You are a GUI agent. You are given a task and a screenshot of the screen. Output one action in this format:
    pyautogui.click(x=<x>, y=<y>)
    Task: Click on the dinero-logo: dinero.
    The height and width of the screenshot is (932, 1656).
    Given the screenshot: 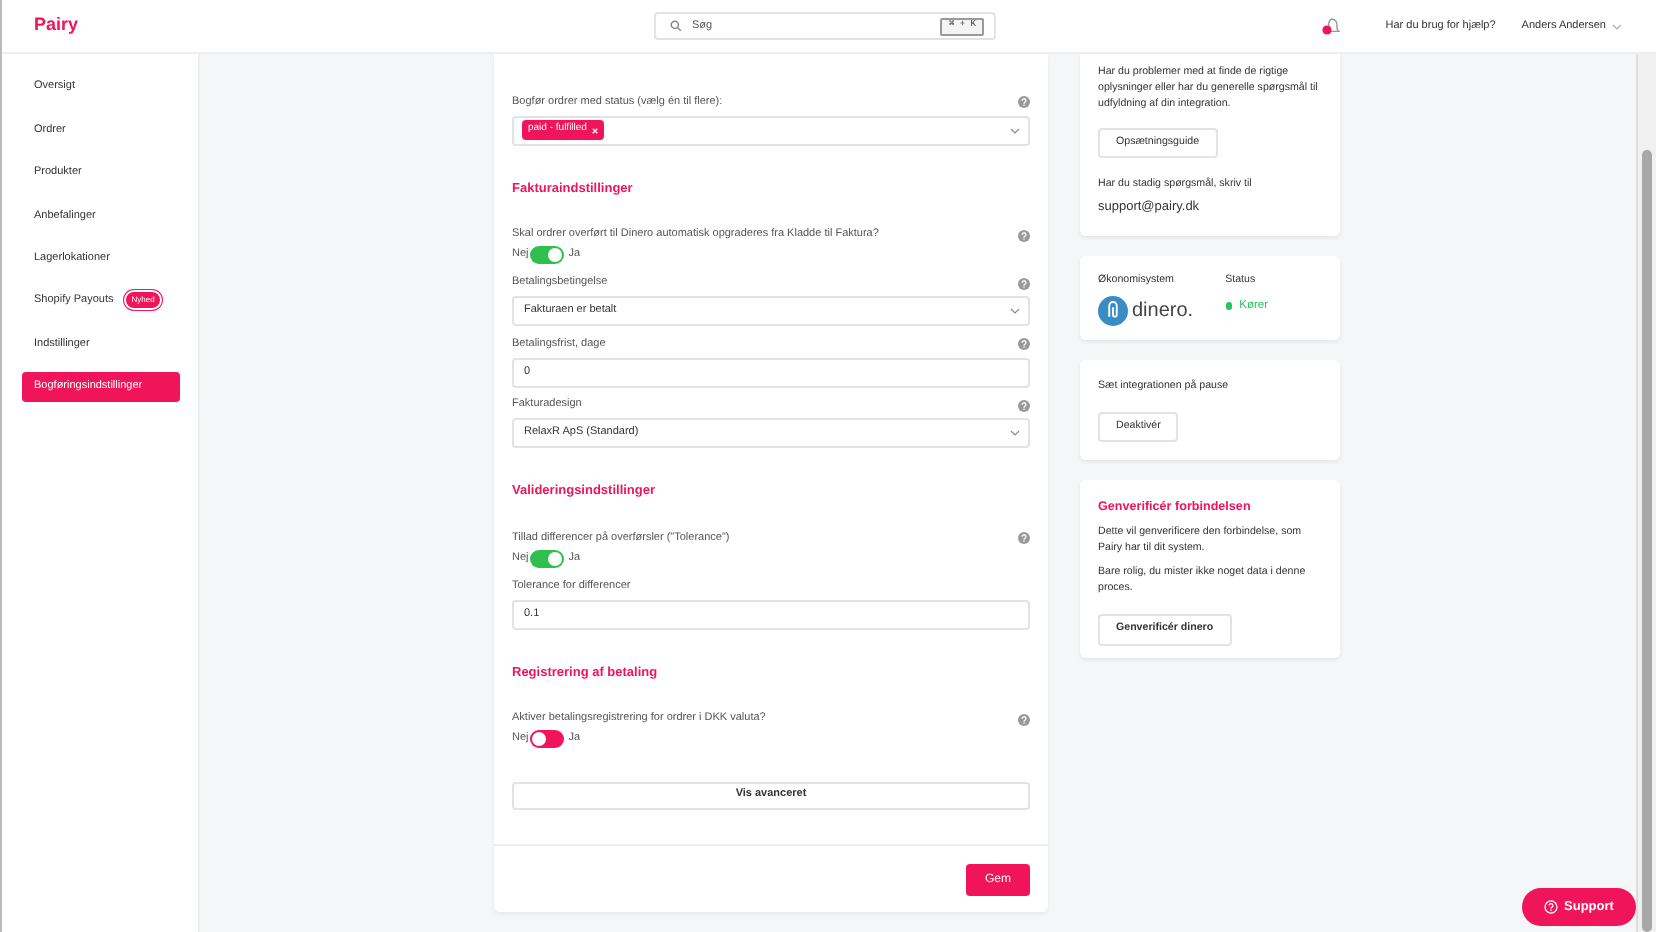 What is the action you would take?
    pyautogui.click(x=1146, y=310)
    